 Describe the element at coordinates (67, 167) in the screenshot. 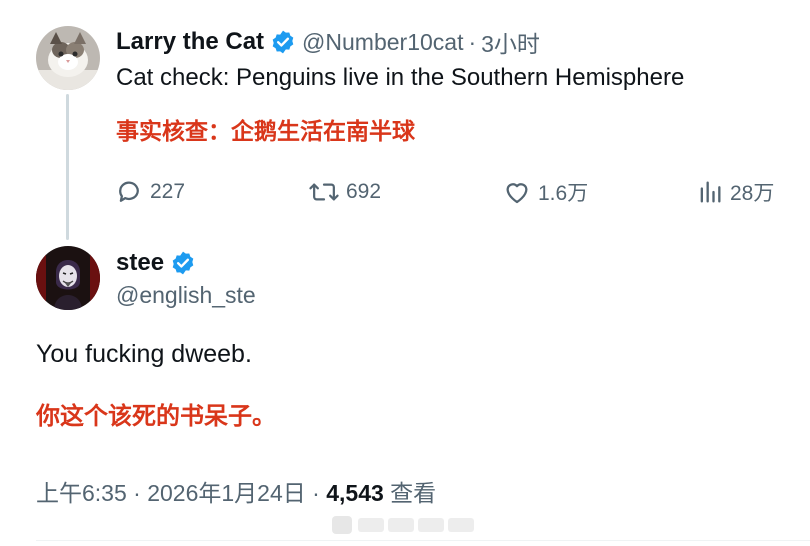

I see `thread-connector-line` at that location.